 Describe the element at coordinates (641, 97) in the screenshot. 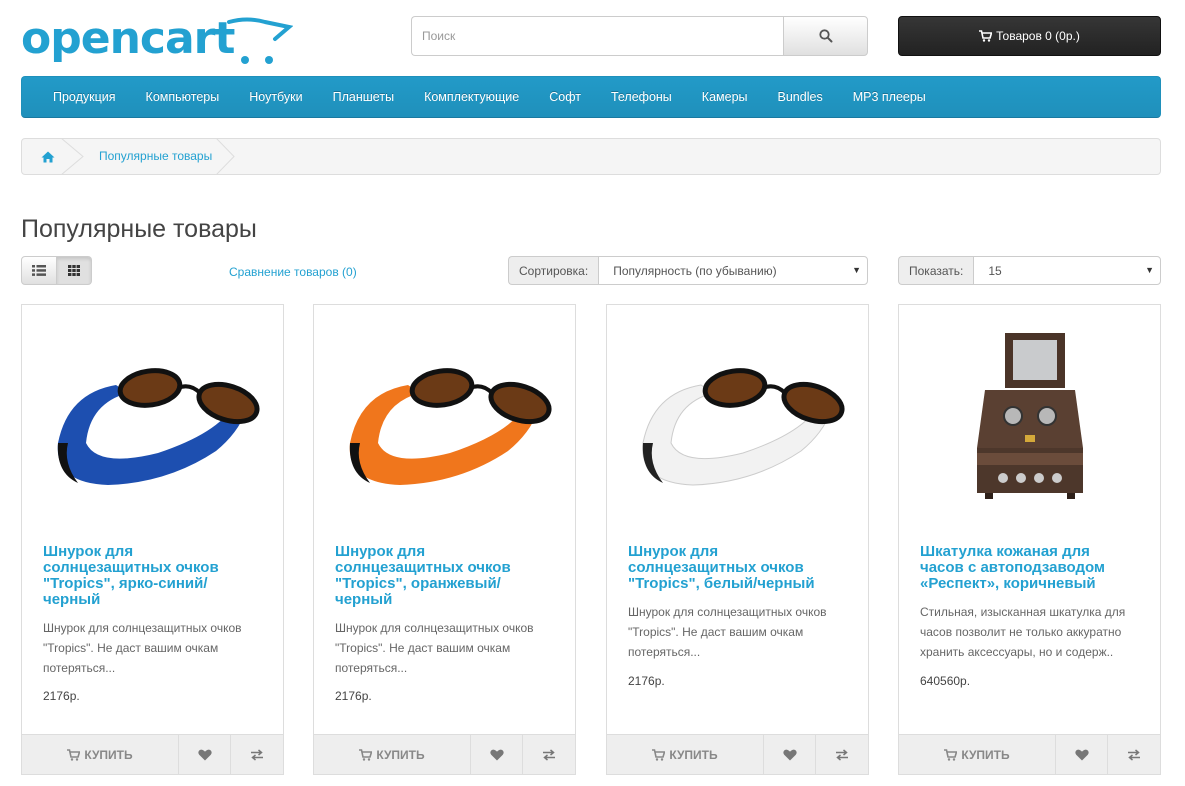

I see `menu-item-phones: Телефоны` at that location.